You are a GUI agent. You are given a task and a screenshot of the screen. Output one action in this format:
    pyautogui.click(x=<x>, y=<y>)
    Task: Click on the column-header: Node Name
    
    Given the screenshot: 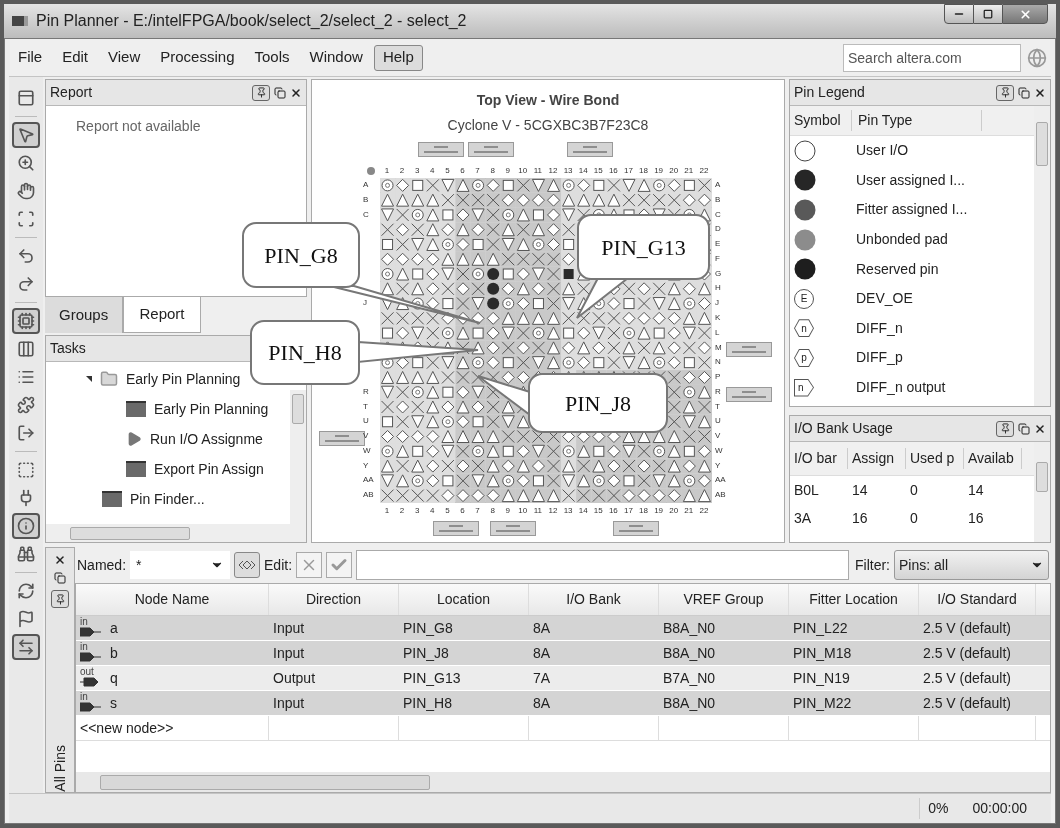 What is the action you would take?
    pyautogui.click(x=172, y=599)
    